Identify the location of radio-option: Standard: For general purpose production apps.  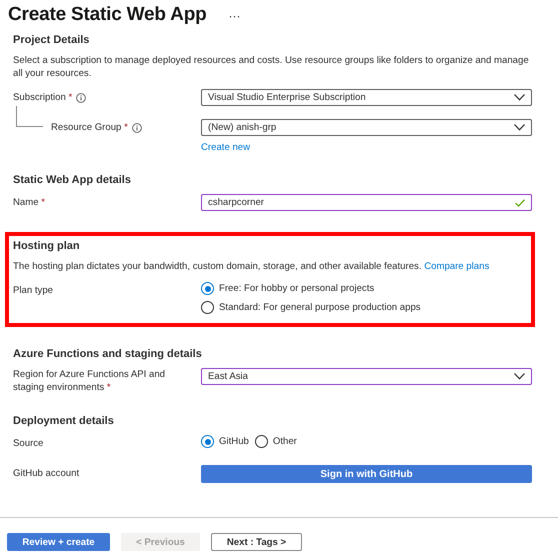
(311, 307).